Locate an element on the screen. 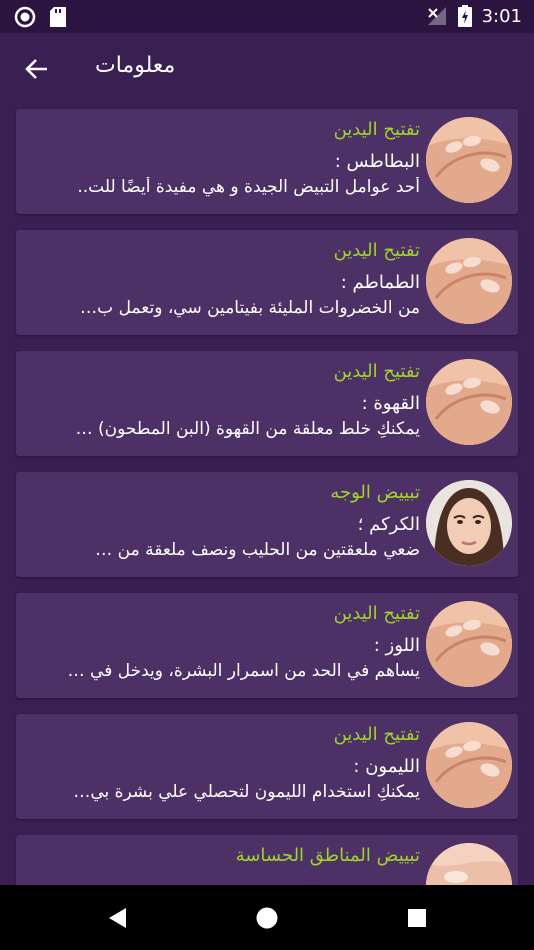 Image resolution: width=534 pixels, height=950 pixels. home-circle-icon is located at coordinates (267, 918).